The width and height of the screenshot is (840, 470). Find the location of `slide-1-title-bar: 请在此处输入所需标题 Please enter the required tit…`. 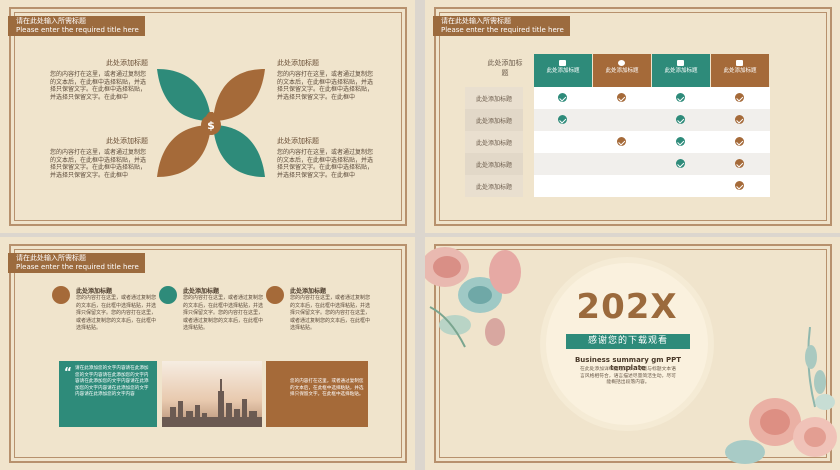

slide-1-title-bar: 请在此处输入所需标题 Please enter the required tit… is located at coordinates (76, 26).